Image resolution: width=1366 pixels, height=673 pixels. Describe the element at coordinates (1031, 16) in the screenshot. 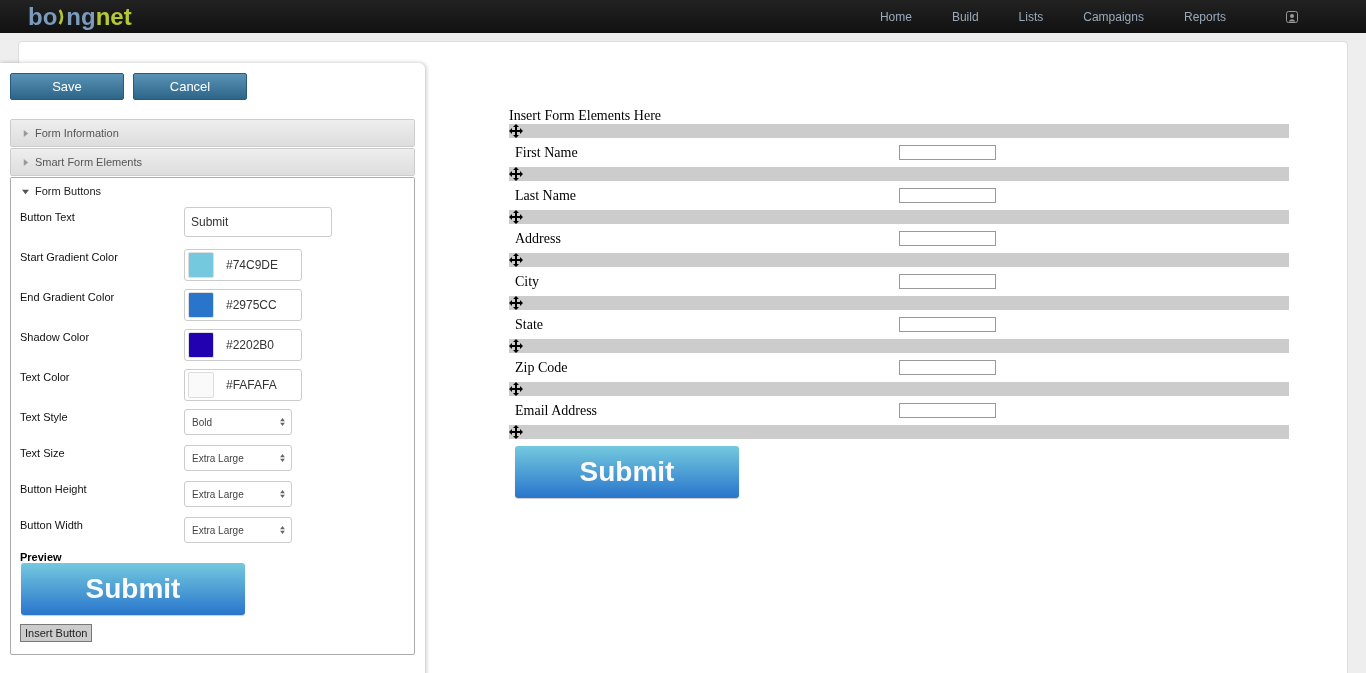

I see `nav-link: Lists` at that location.